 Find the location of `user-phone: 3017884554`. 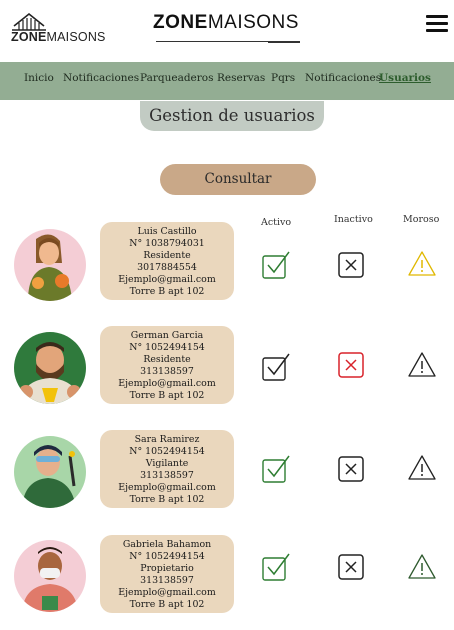

user-phone: 3017884554 is located at coordinates (167, 267).